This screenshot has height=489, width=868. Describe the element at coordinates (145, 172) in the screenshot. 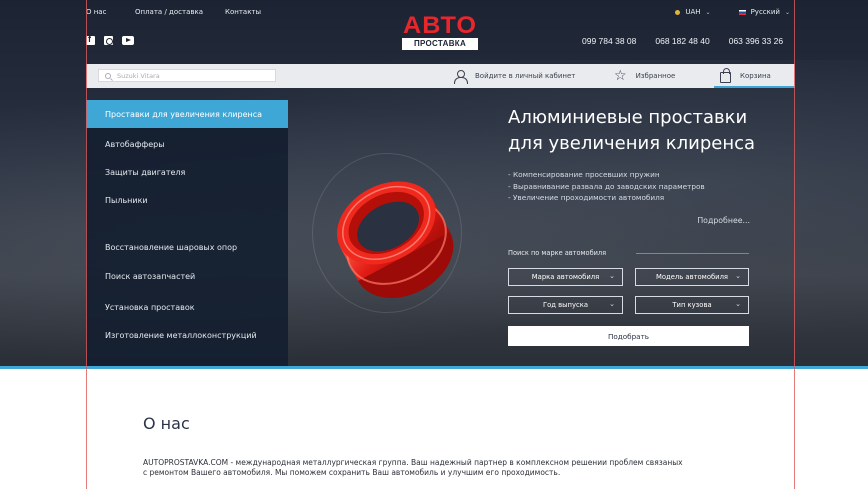

I see `sidebar-item-label: Защиты двигателя` at that location.